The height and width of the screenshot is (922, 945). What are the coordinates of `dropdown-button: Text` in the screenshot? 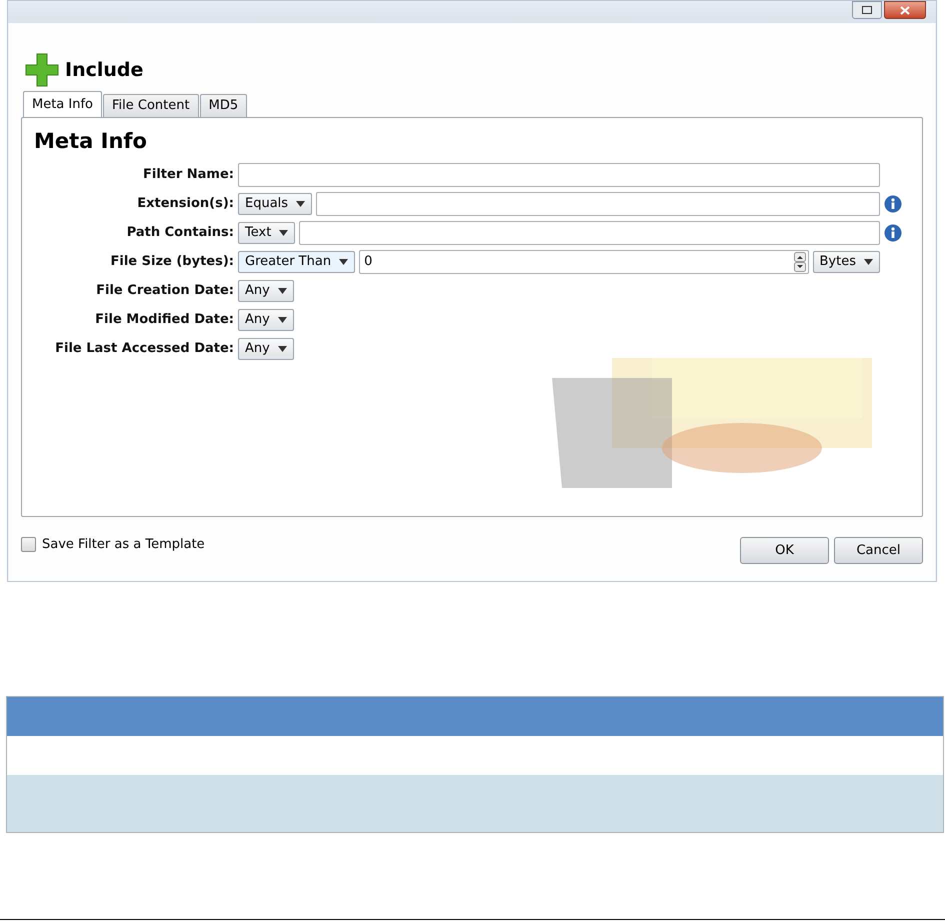 It's located at (267, 233).